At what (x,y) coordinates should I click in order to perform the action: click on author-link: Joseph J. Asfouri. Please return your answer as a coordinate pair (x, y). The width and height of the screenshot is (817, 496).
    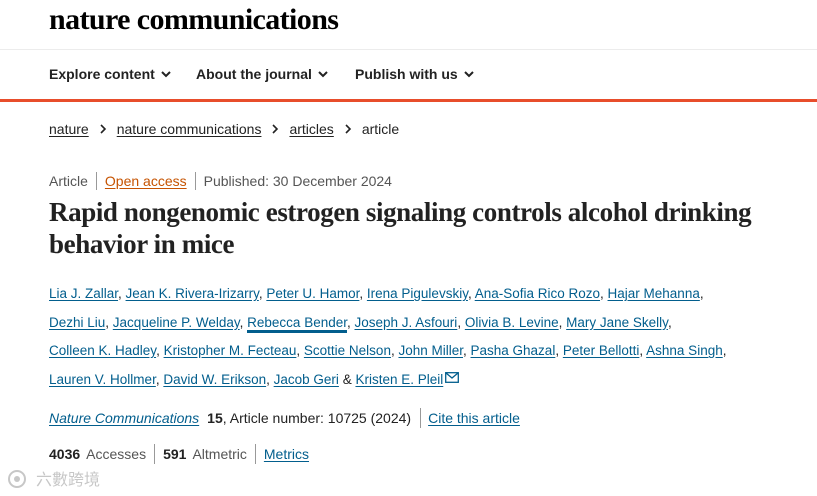
    Looking at the image, I should click on (406, 322).